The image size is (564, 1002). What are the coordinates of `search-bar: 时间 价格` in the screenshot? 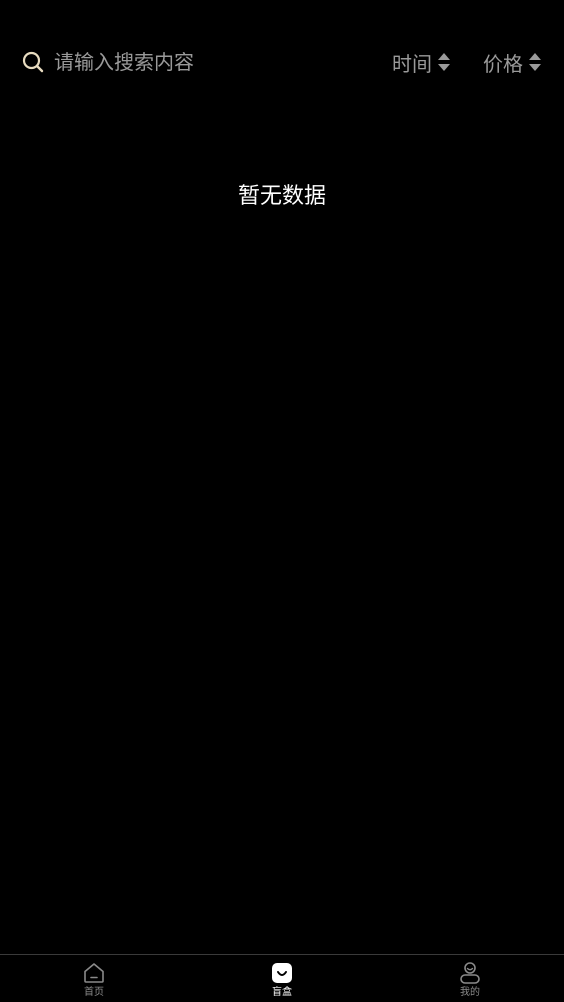 It's located at (282, 62).